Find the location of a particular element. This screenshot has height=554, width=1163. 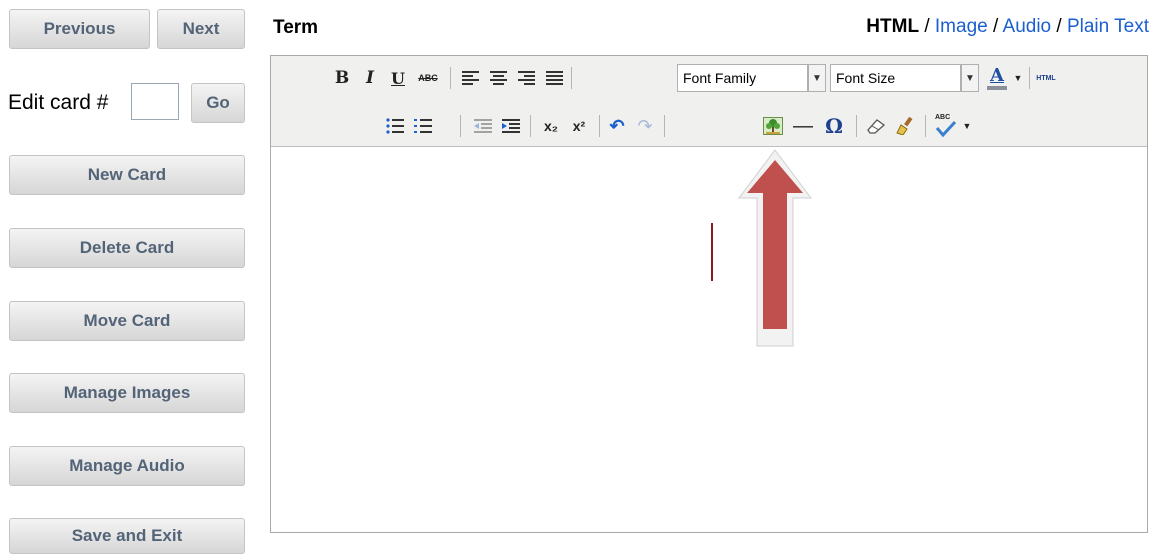

strikethrough-button: ABC is located at coordinates (428, 78).